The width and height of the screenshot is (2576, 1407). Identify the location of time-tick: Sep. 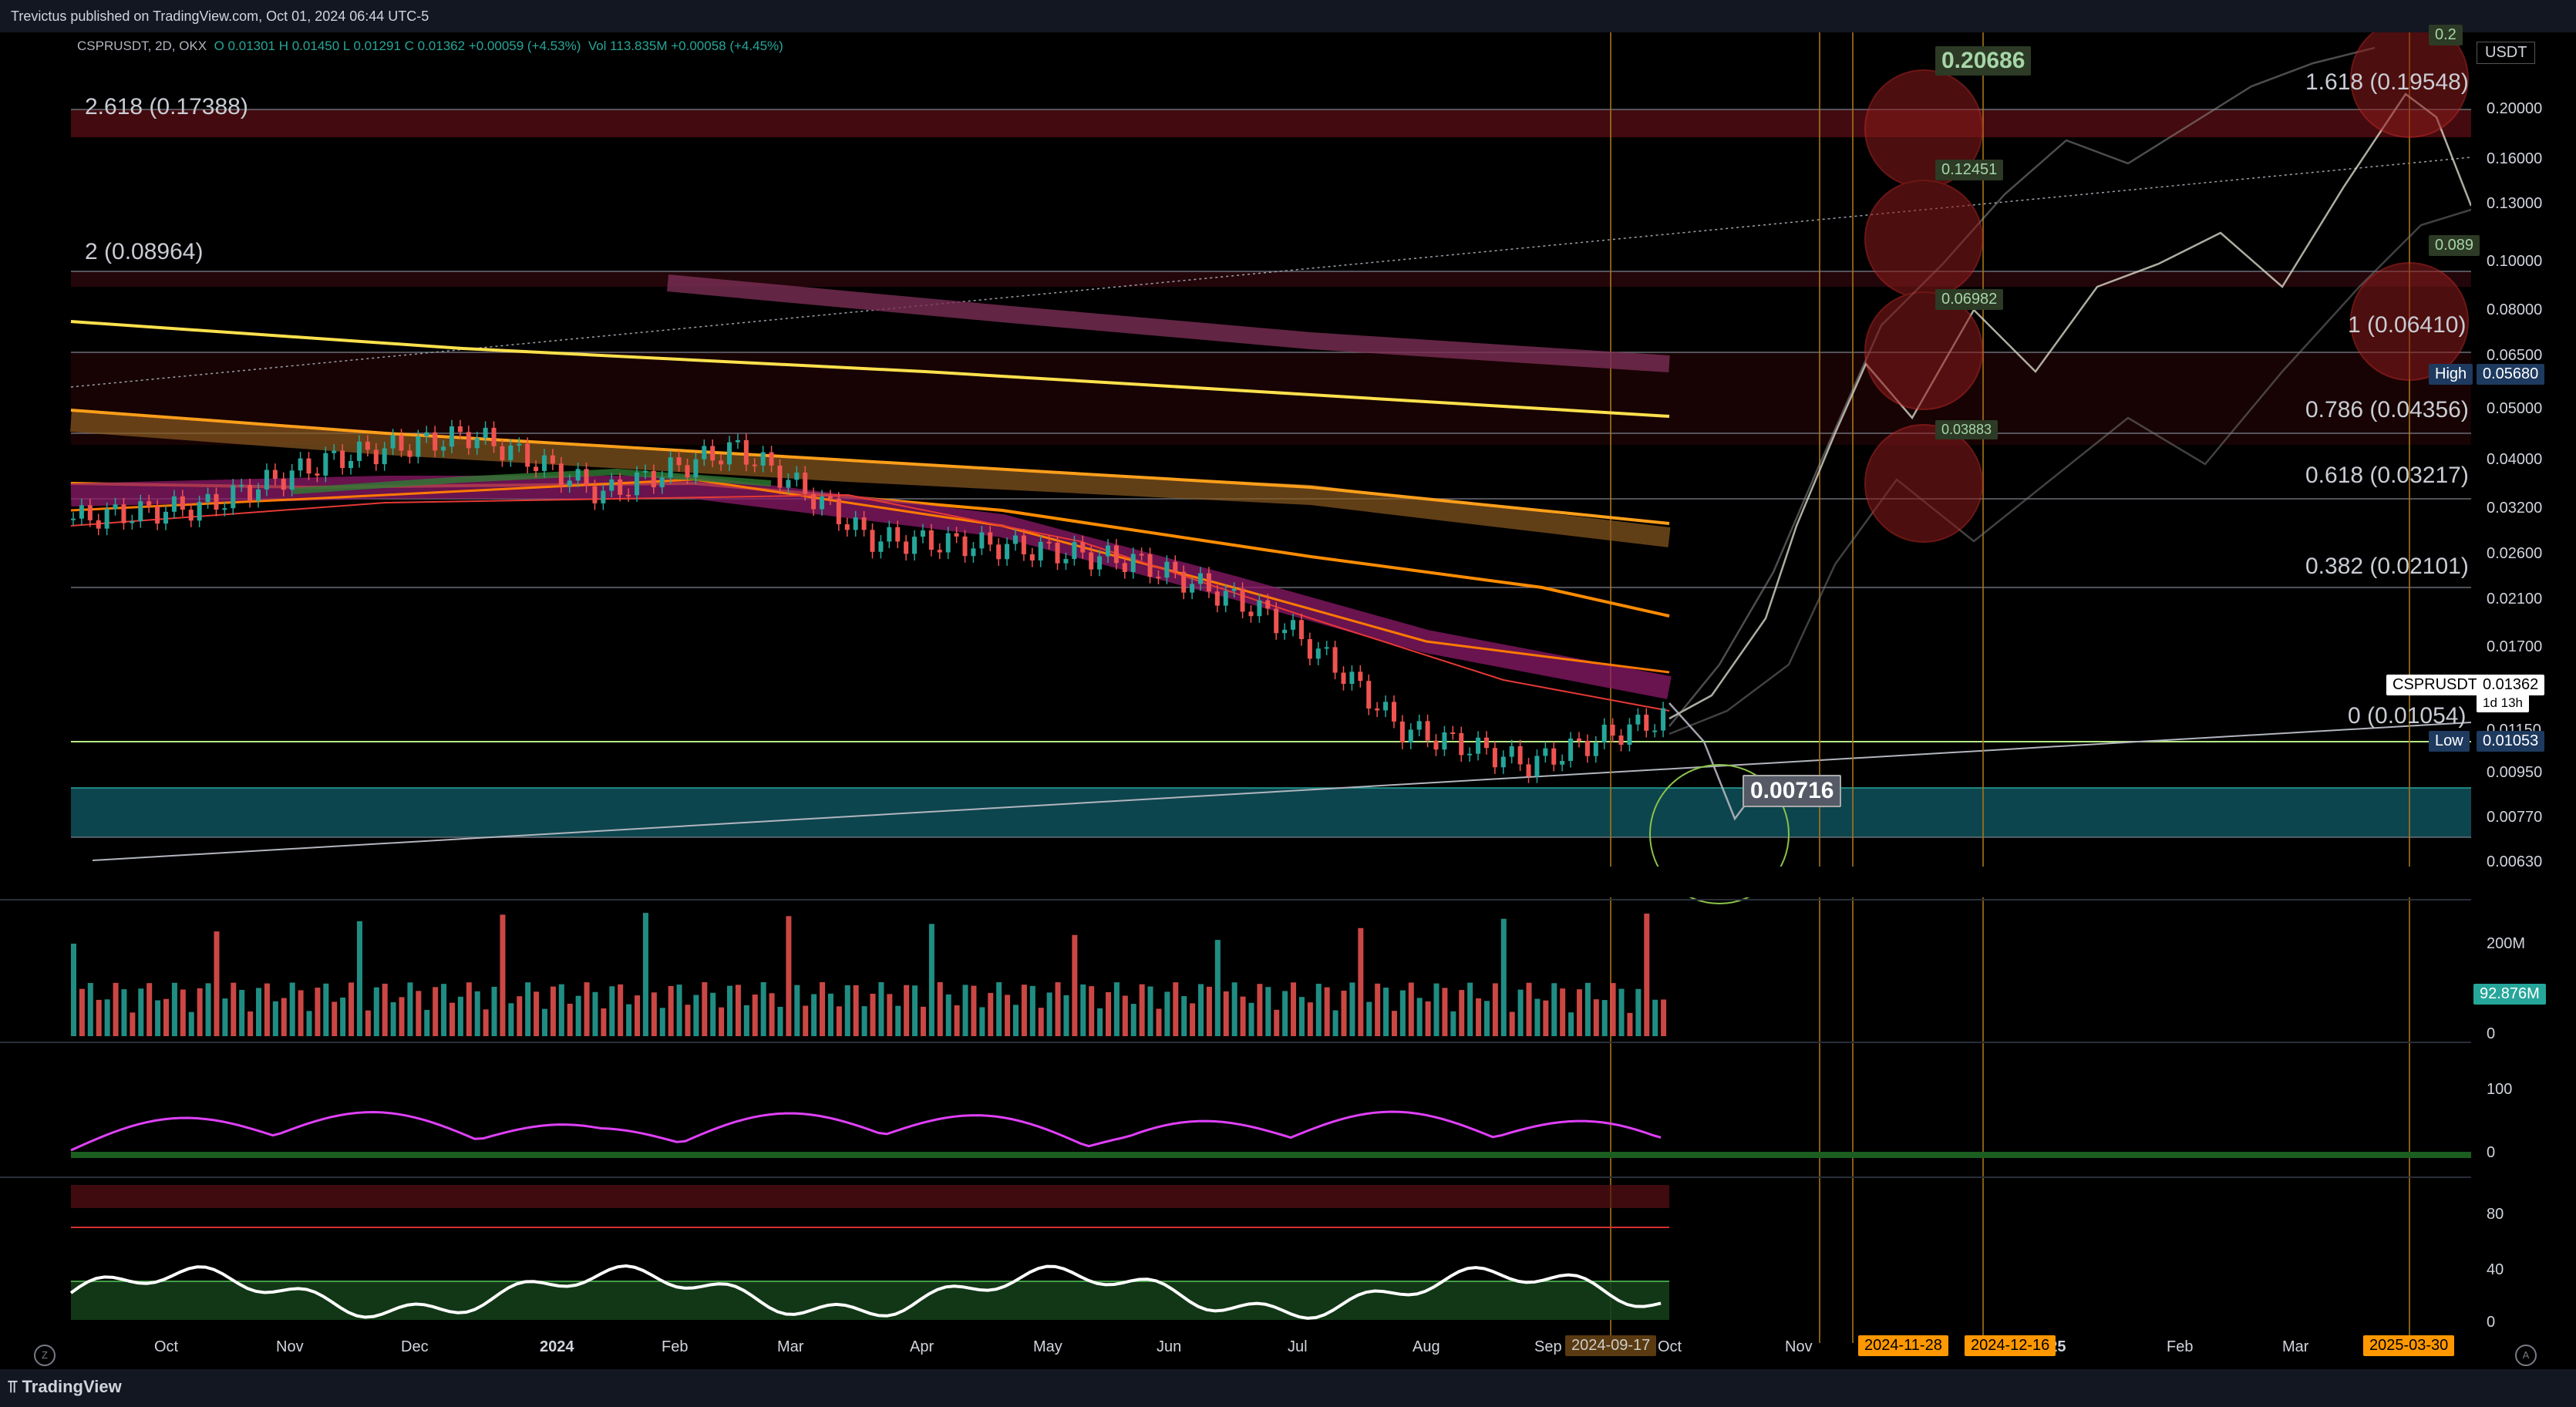
(1548, 1346).